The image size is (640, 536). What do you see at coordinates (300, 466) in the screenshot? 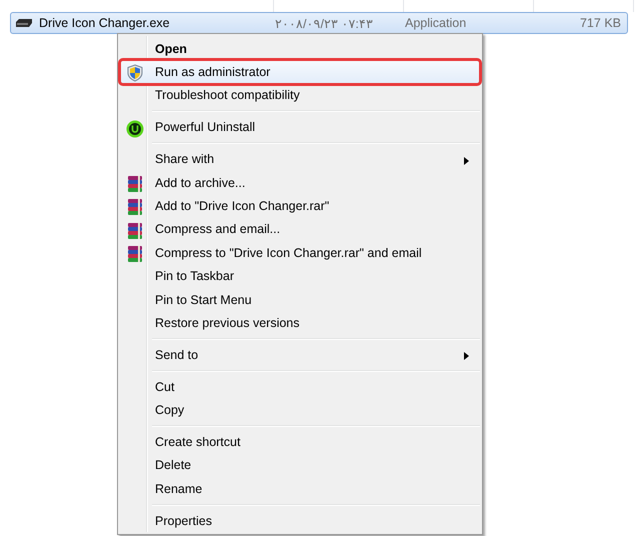
I see `menu-item: Delete` at bounding box center [300, 466].